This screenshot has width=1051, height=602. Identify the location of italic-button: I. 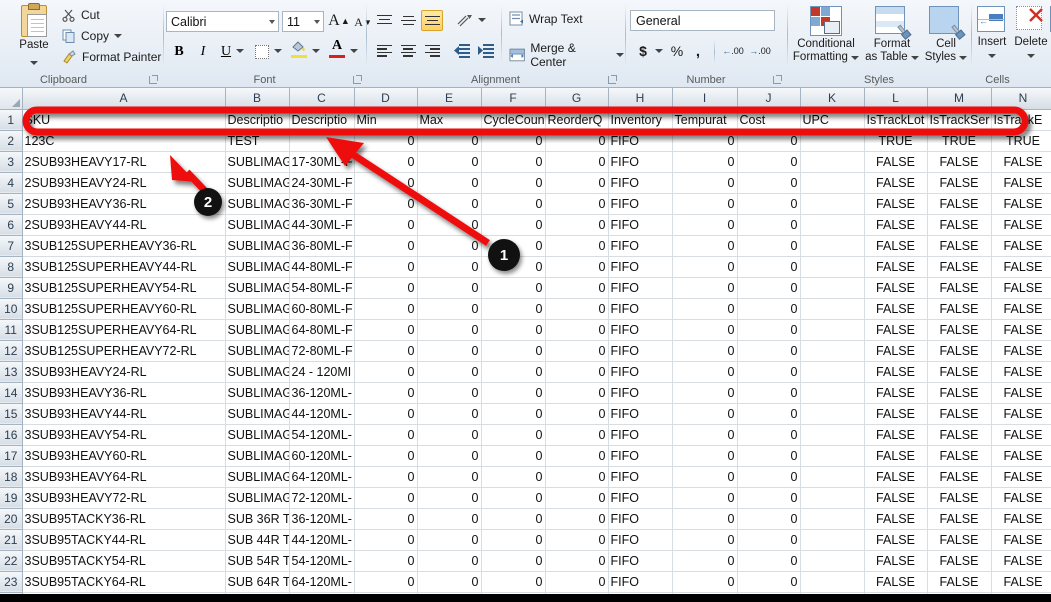
(203, 51).